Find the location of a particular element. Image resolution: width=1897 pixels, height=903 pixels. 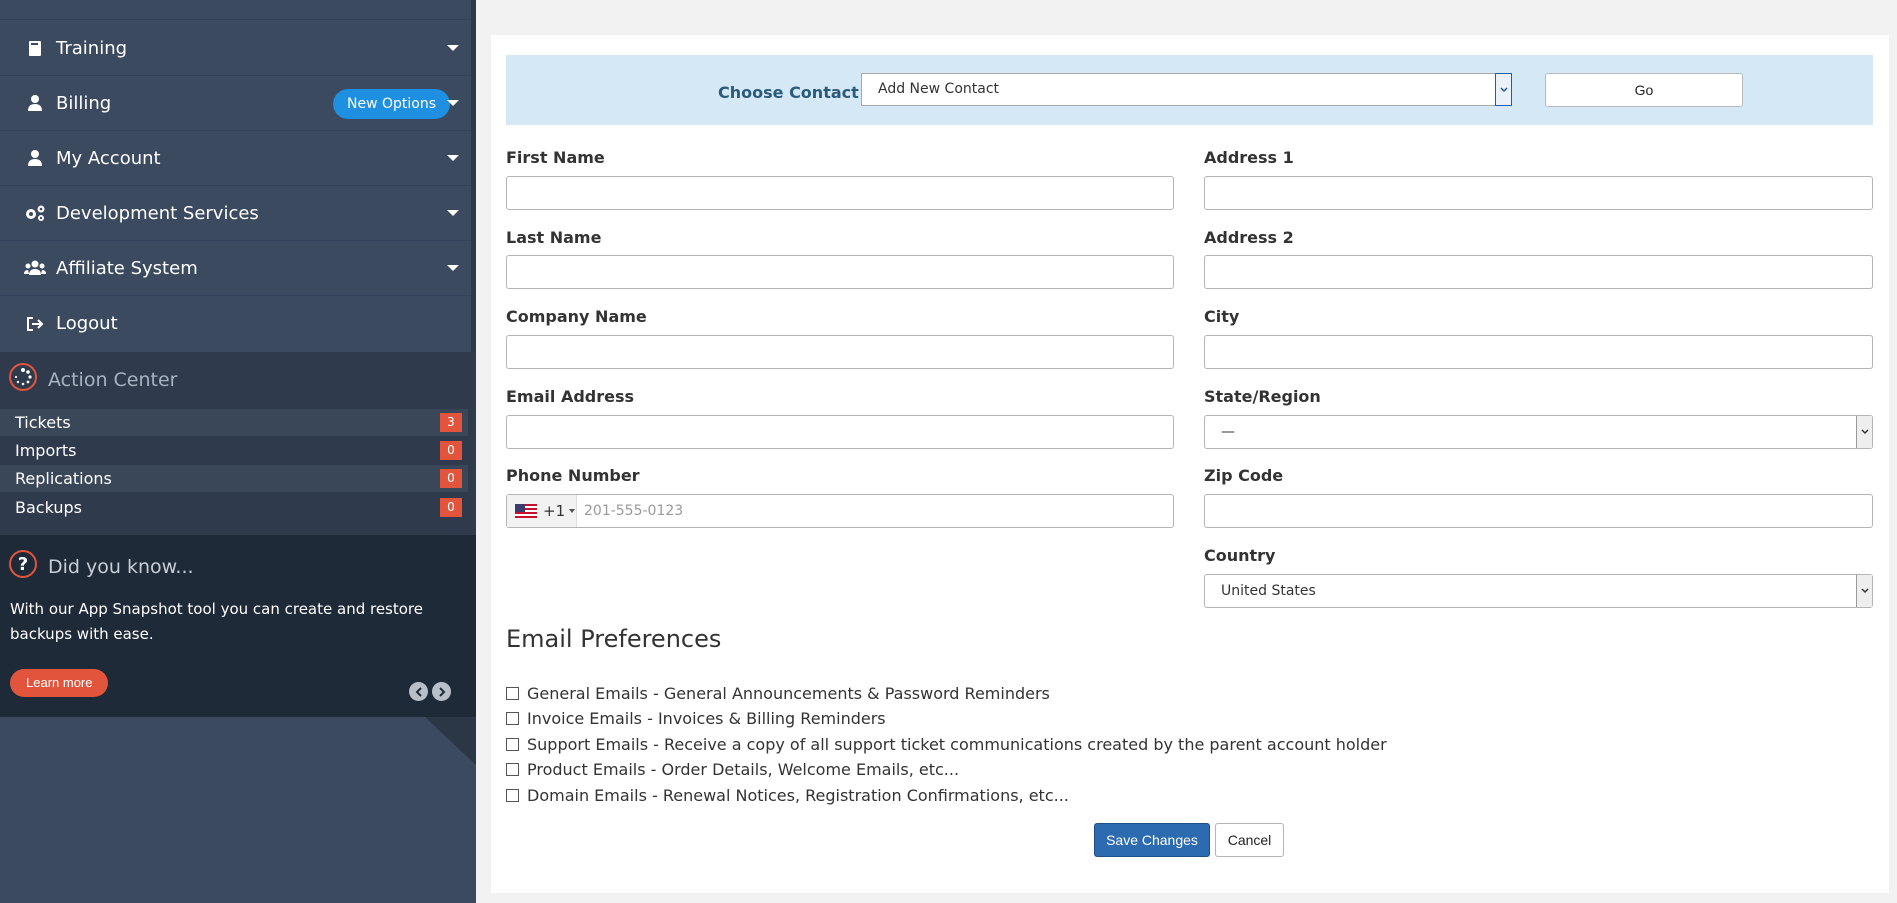

company-name-input is located at coordinates (840, 352).